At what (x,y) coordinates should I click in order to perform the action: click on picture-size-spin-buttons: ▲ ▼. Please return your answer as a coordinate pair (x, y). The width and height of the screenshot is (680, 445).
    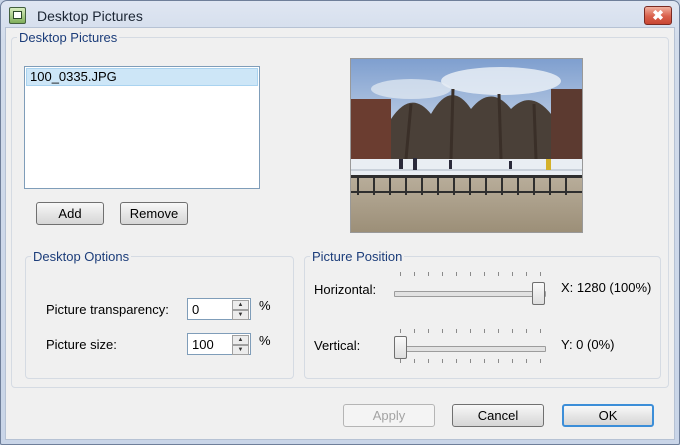
    Looking at the image, I should click on (240, 345).